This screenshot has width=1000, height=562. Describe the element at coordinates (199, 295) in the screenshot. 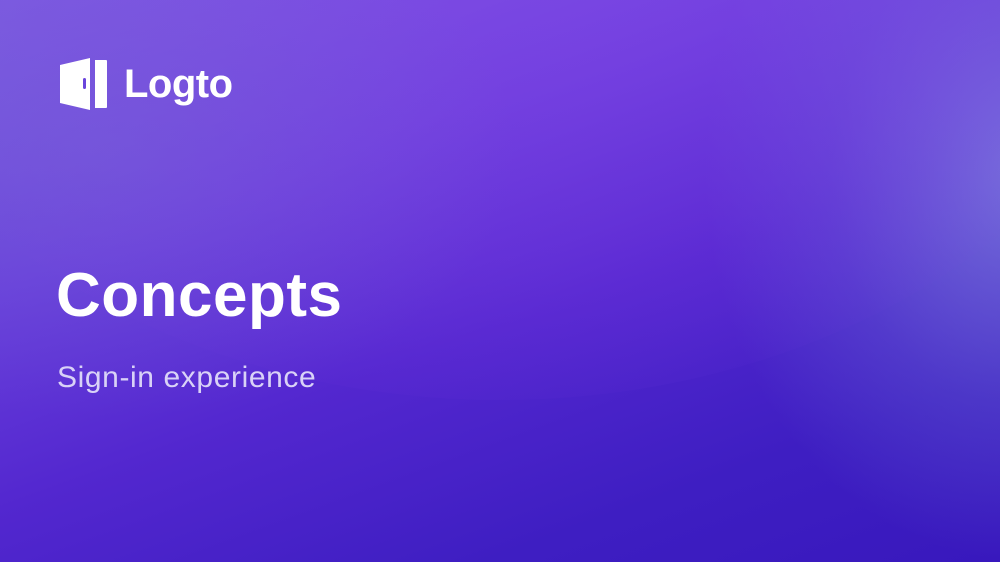

I see `slide-title: Concepts` at that location.